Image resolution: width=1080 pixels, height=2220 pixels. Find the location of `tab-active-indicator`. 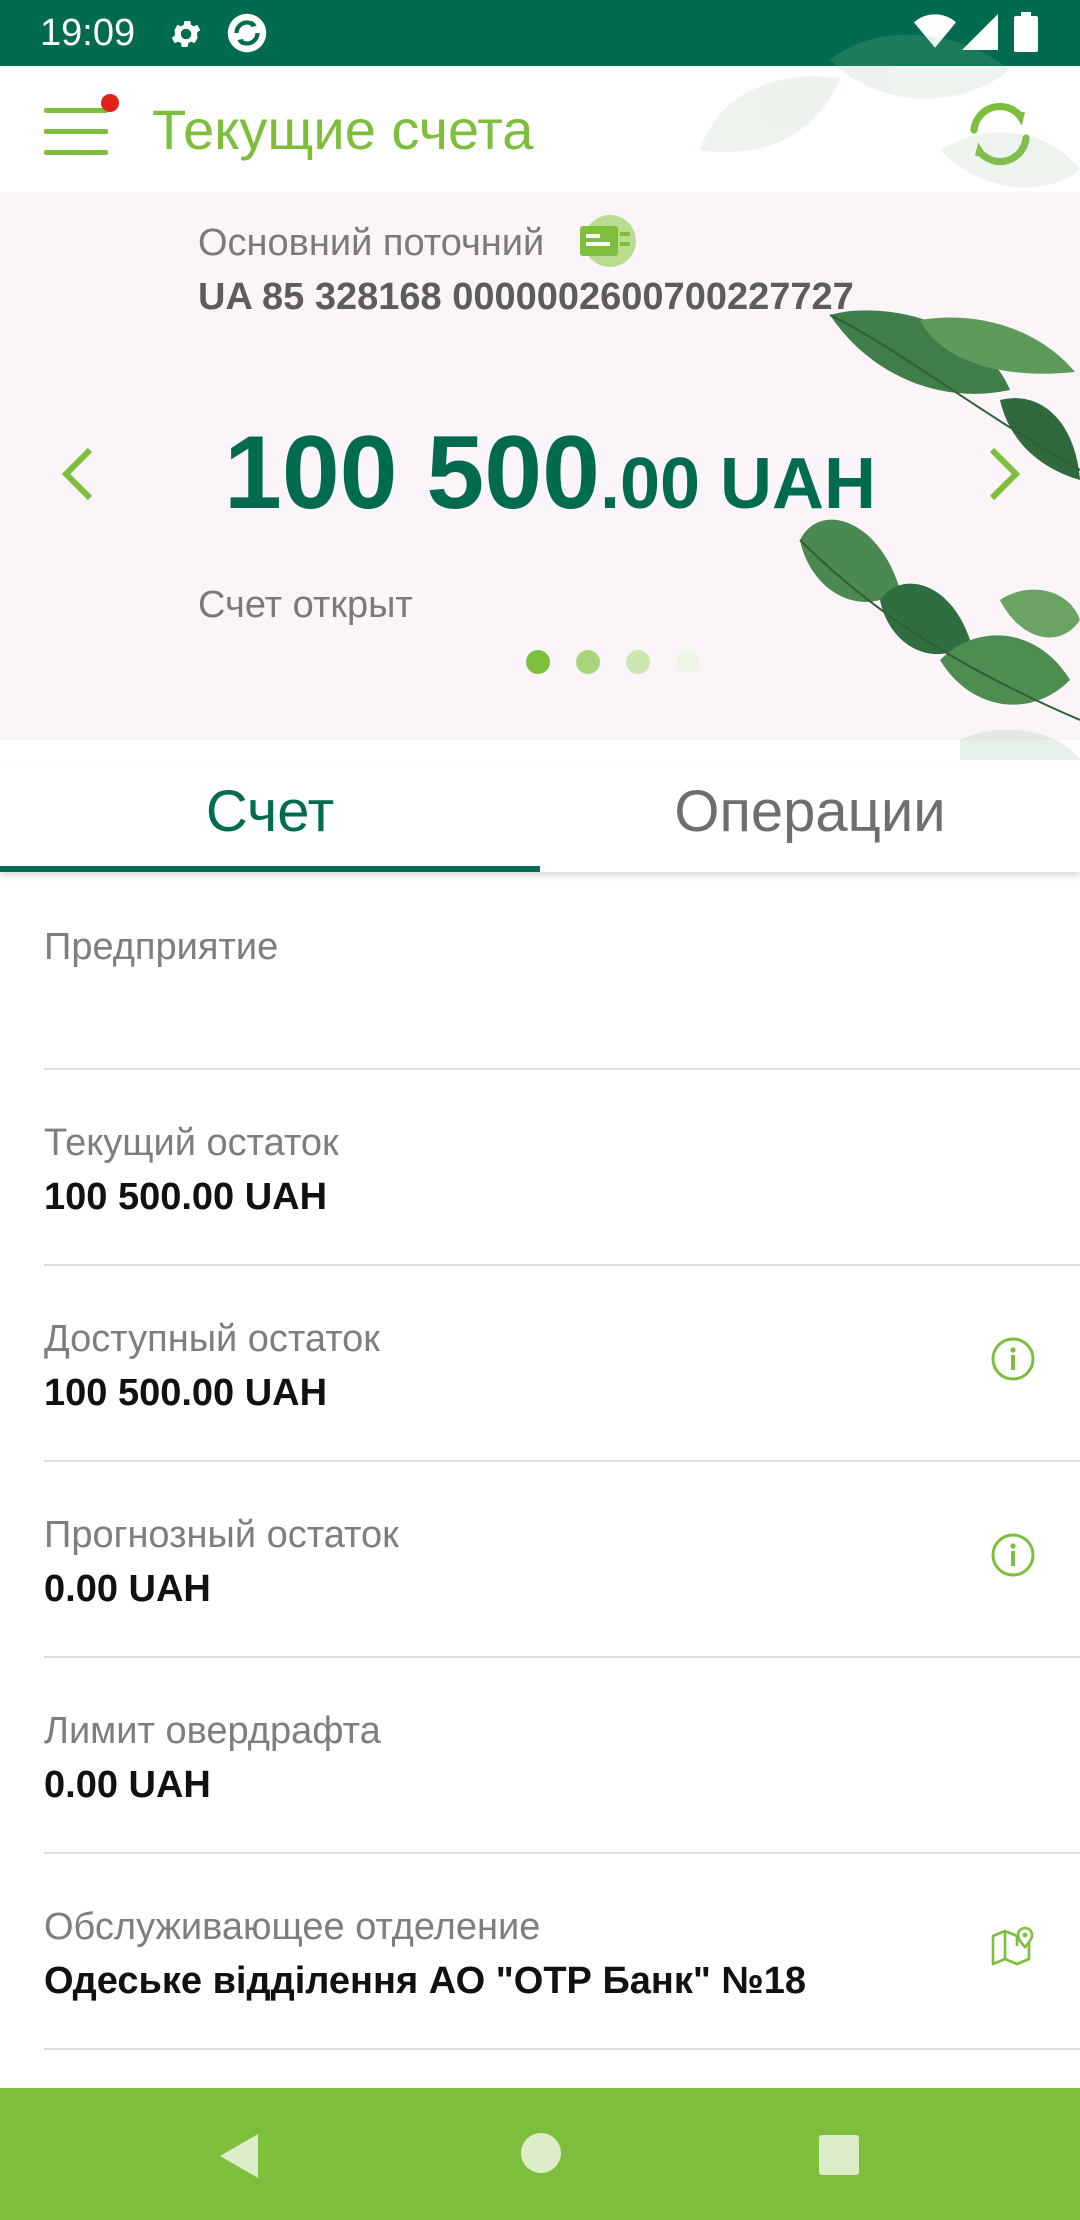

tab-active-indicator is located at coordinates (270, 869).